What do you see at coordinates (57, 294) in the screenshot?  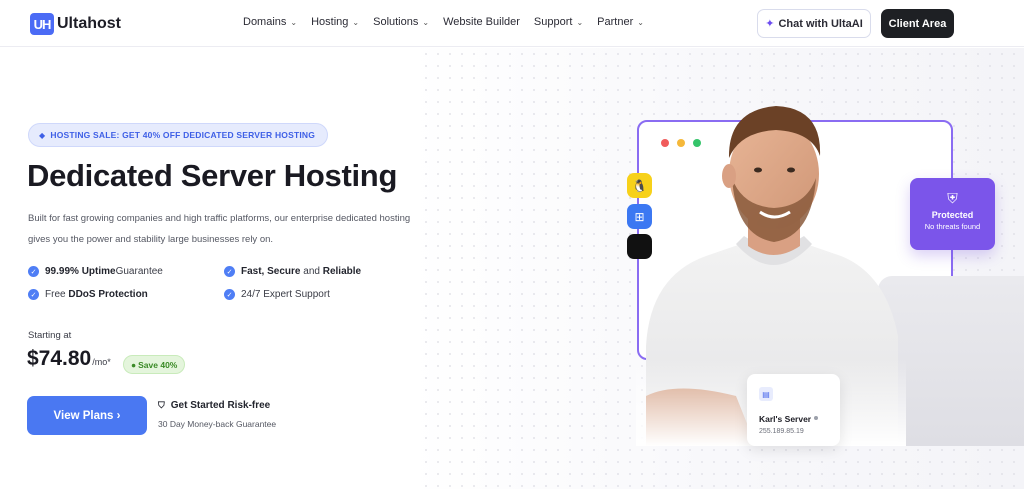 I see `feature-text: Free` at bounding box center [57, 294].